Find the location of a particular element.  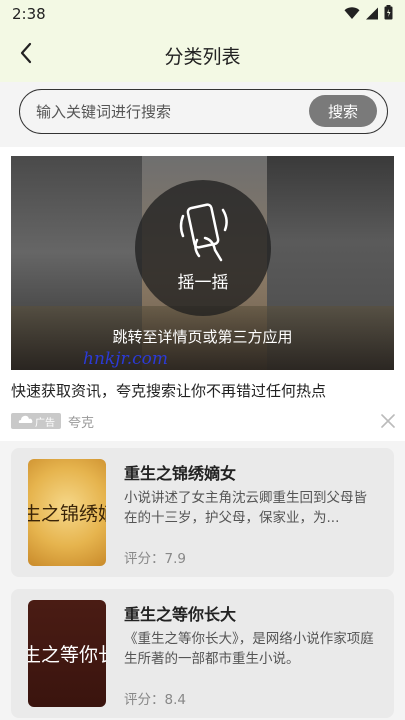

close-icon is located at coordinates (388, 423).